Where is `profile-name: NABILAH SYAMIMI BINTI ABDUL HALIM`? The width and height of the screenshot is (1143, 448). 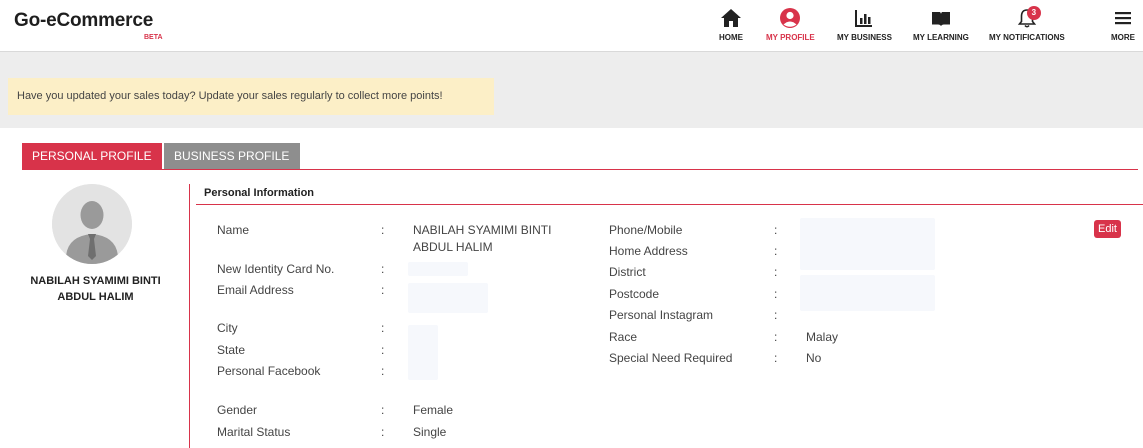 profile-name: NABILAH SYAMIMI BINTI ABDUL HALIM is located at coordinates (95, 289).